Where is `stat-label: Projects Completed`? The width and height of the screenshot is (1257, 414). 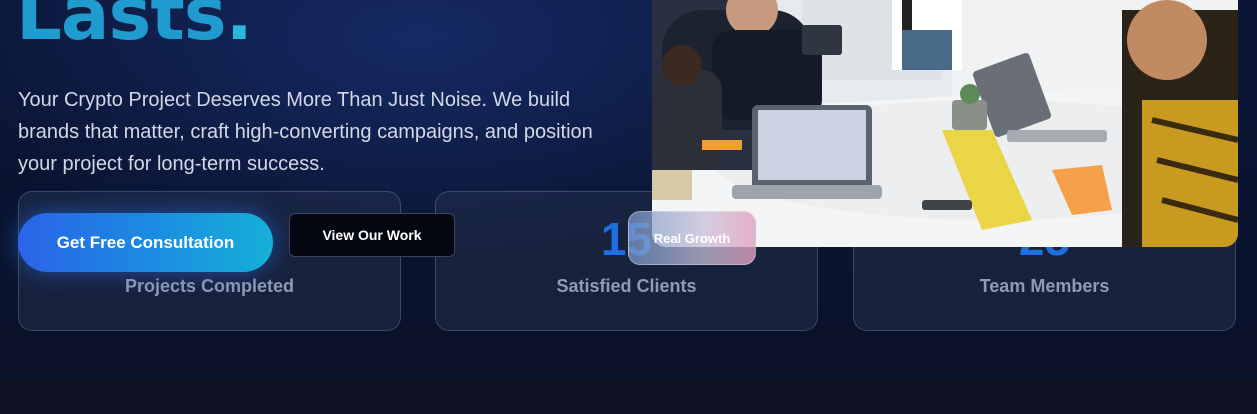 stat-label: Projects Completed is located at coordinates (209, 286).